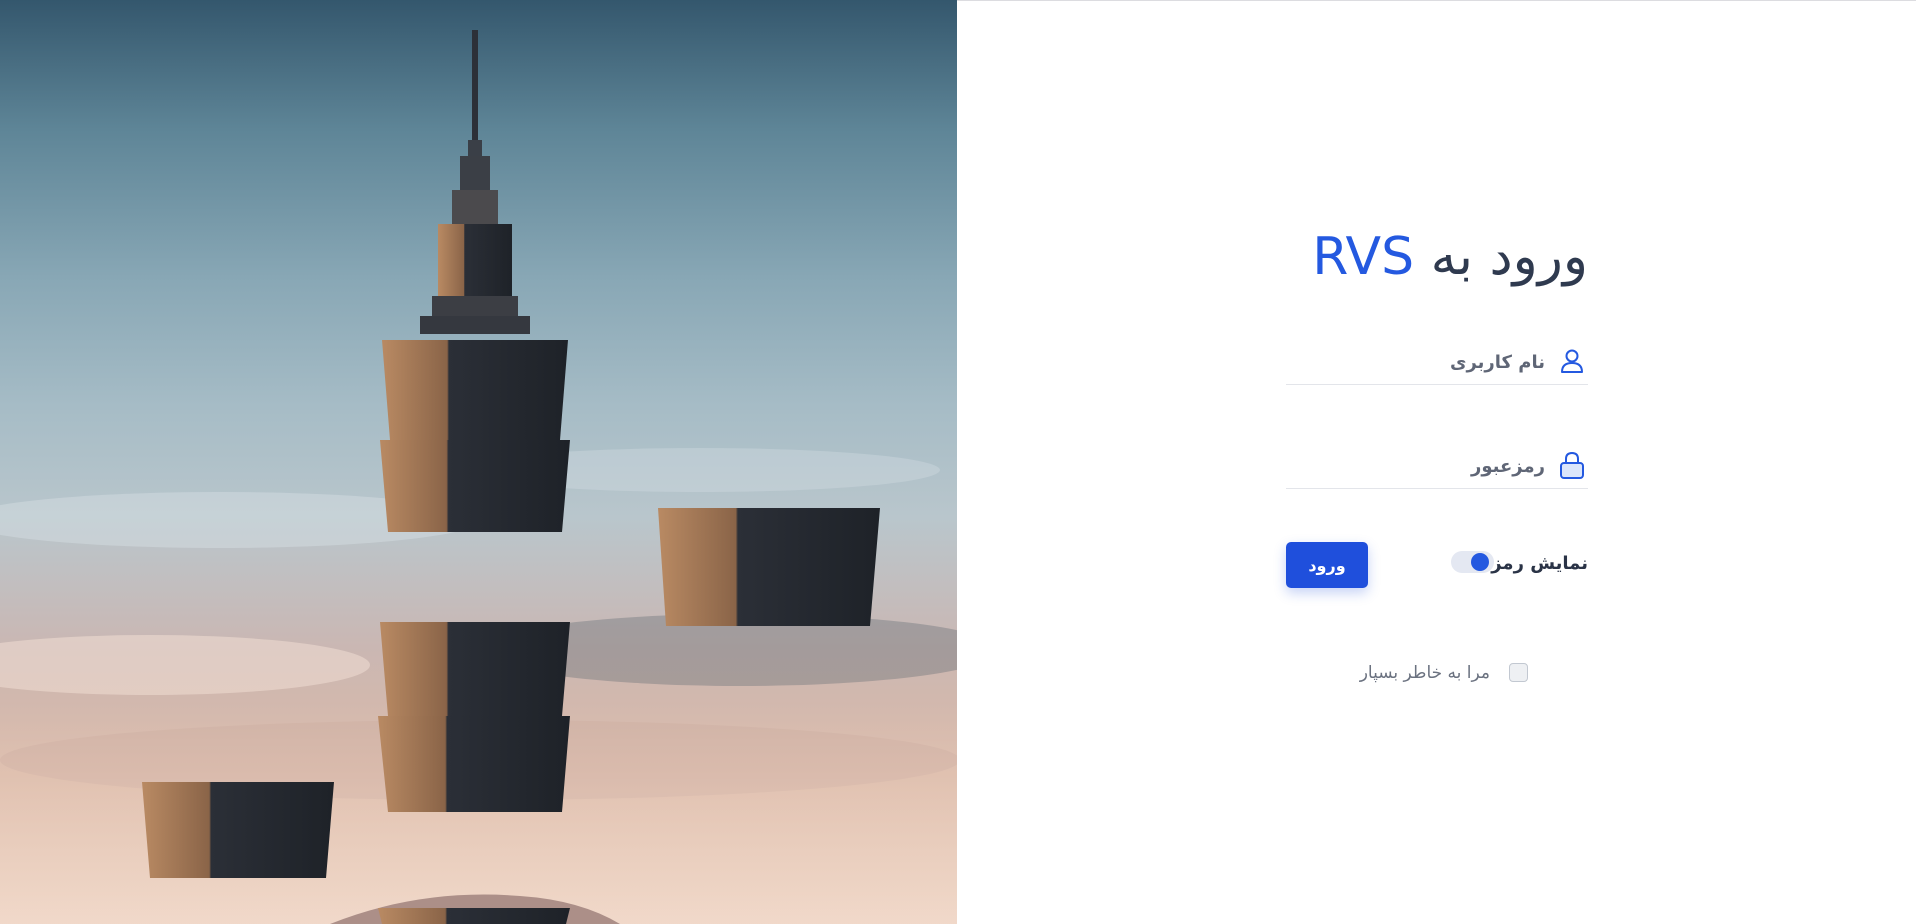 This screenshot has height=924, width=1916. I want to click on remember-me-checkbox, so click(1518, 672).